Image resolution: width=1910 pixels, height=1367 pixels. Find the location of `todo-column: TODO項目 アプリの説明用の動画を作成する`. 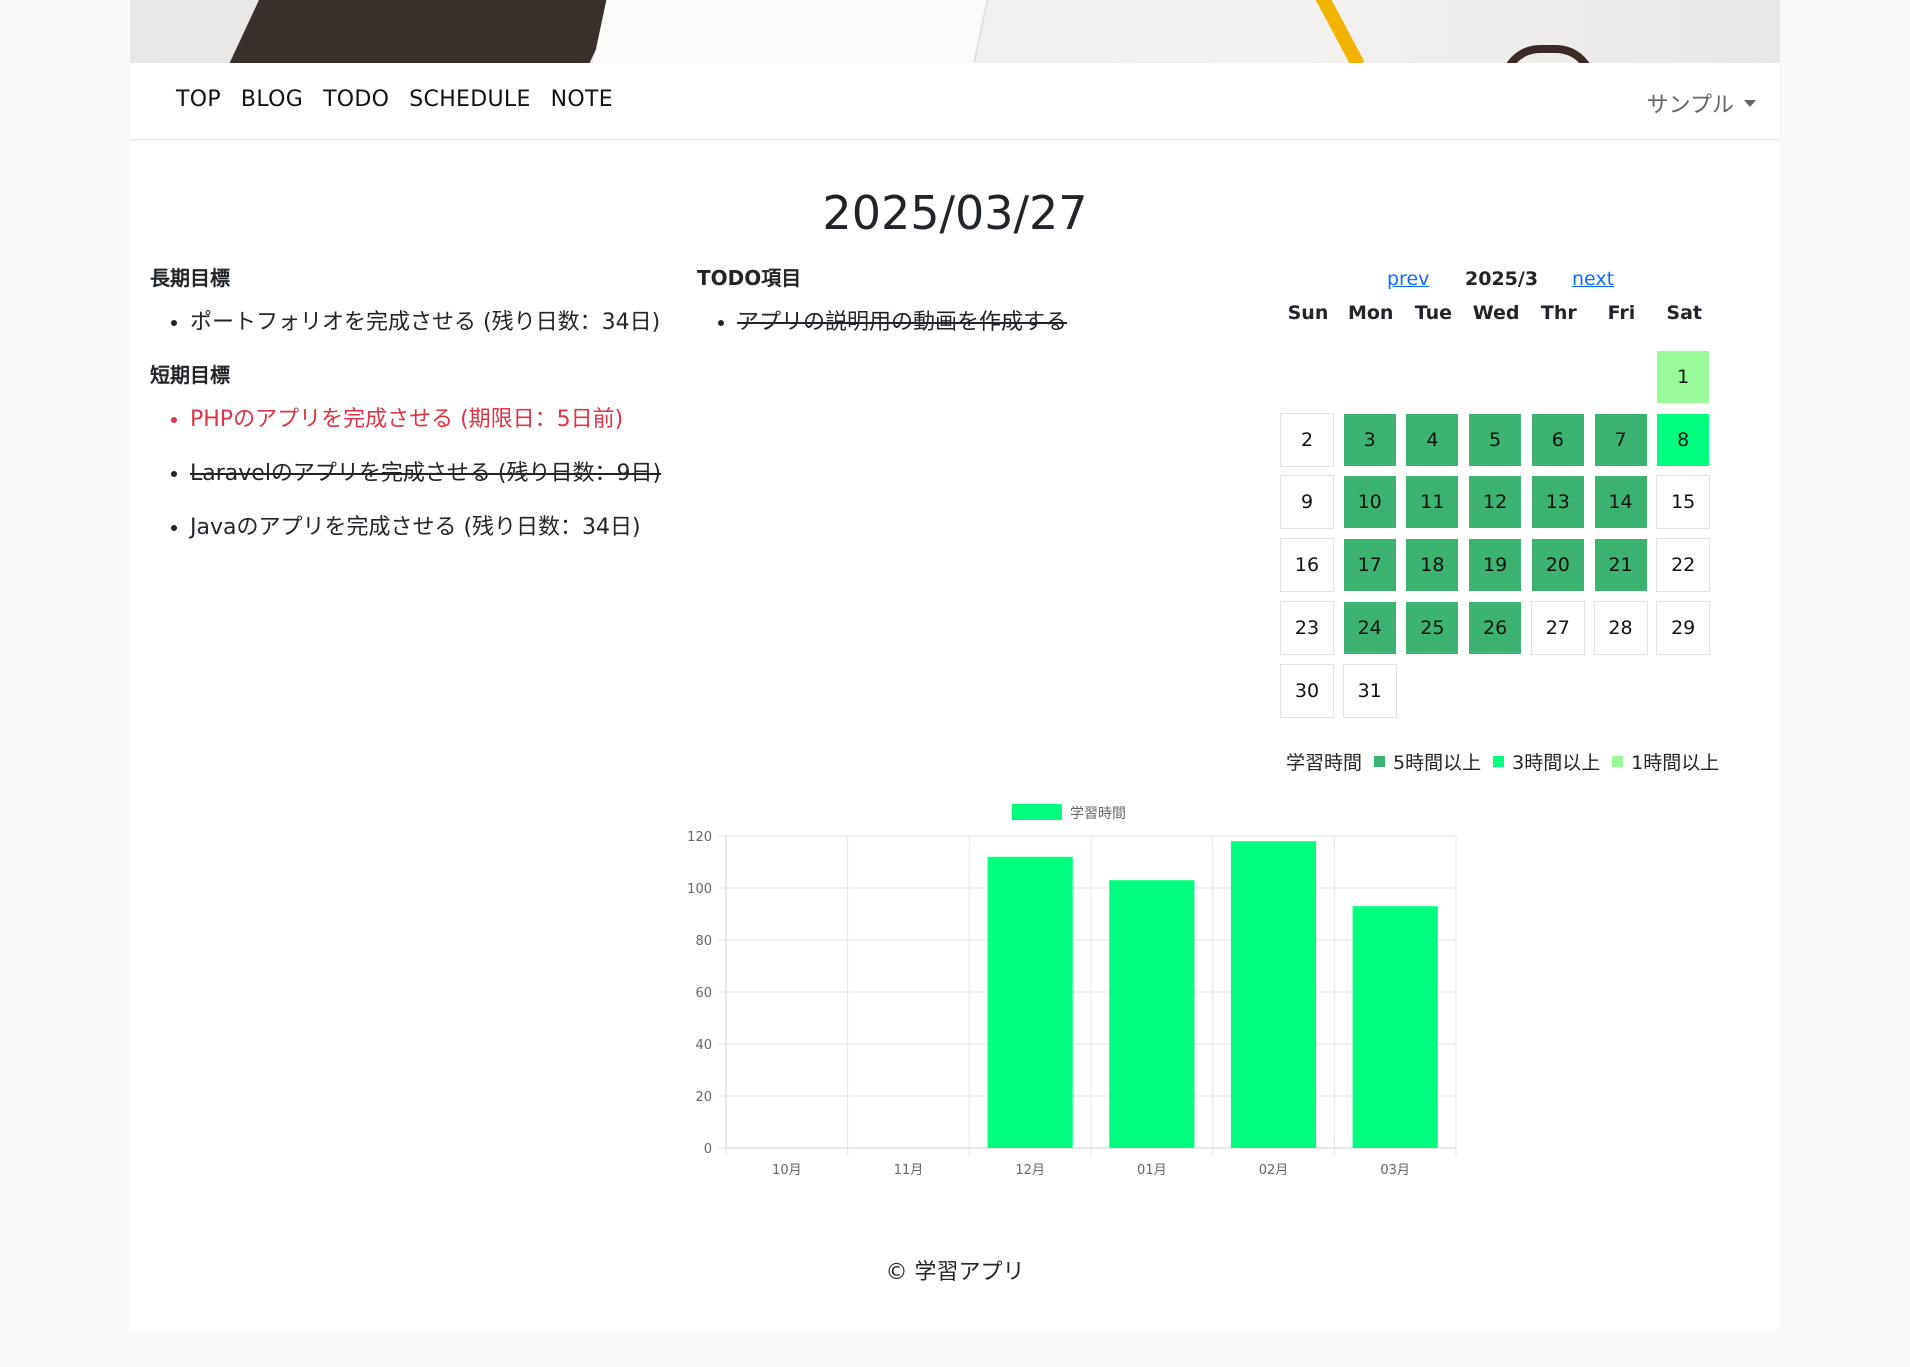

todo-column: TODO項目 アプリの説明用の動画を作成する is located at coordinates (917, 310).